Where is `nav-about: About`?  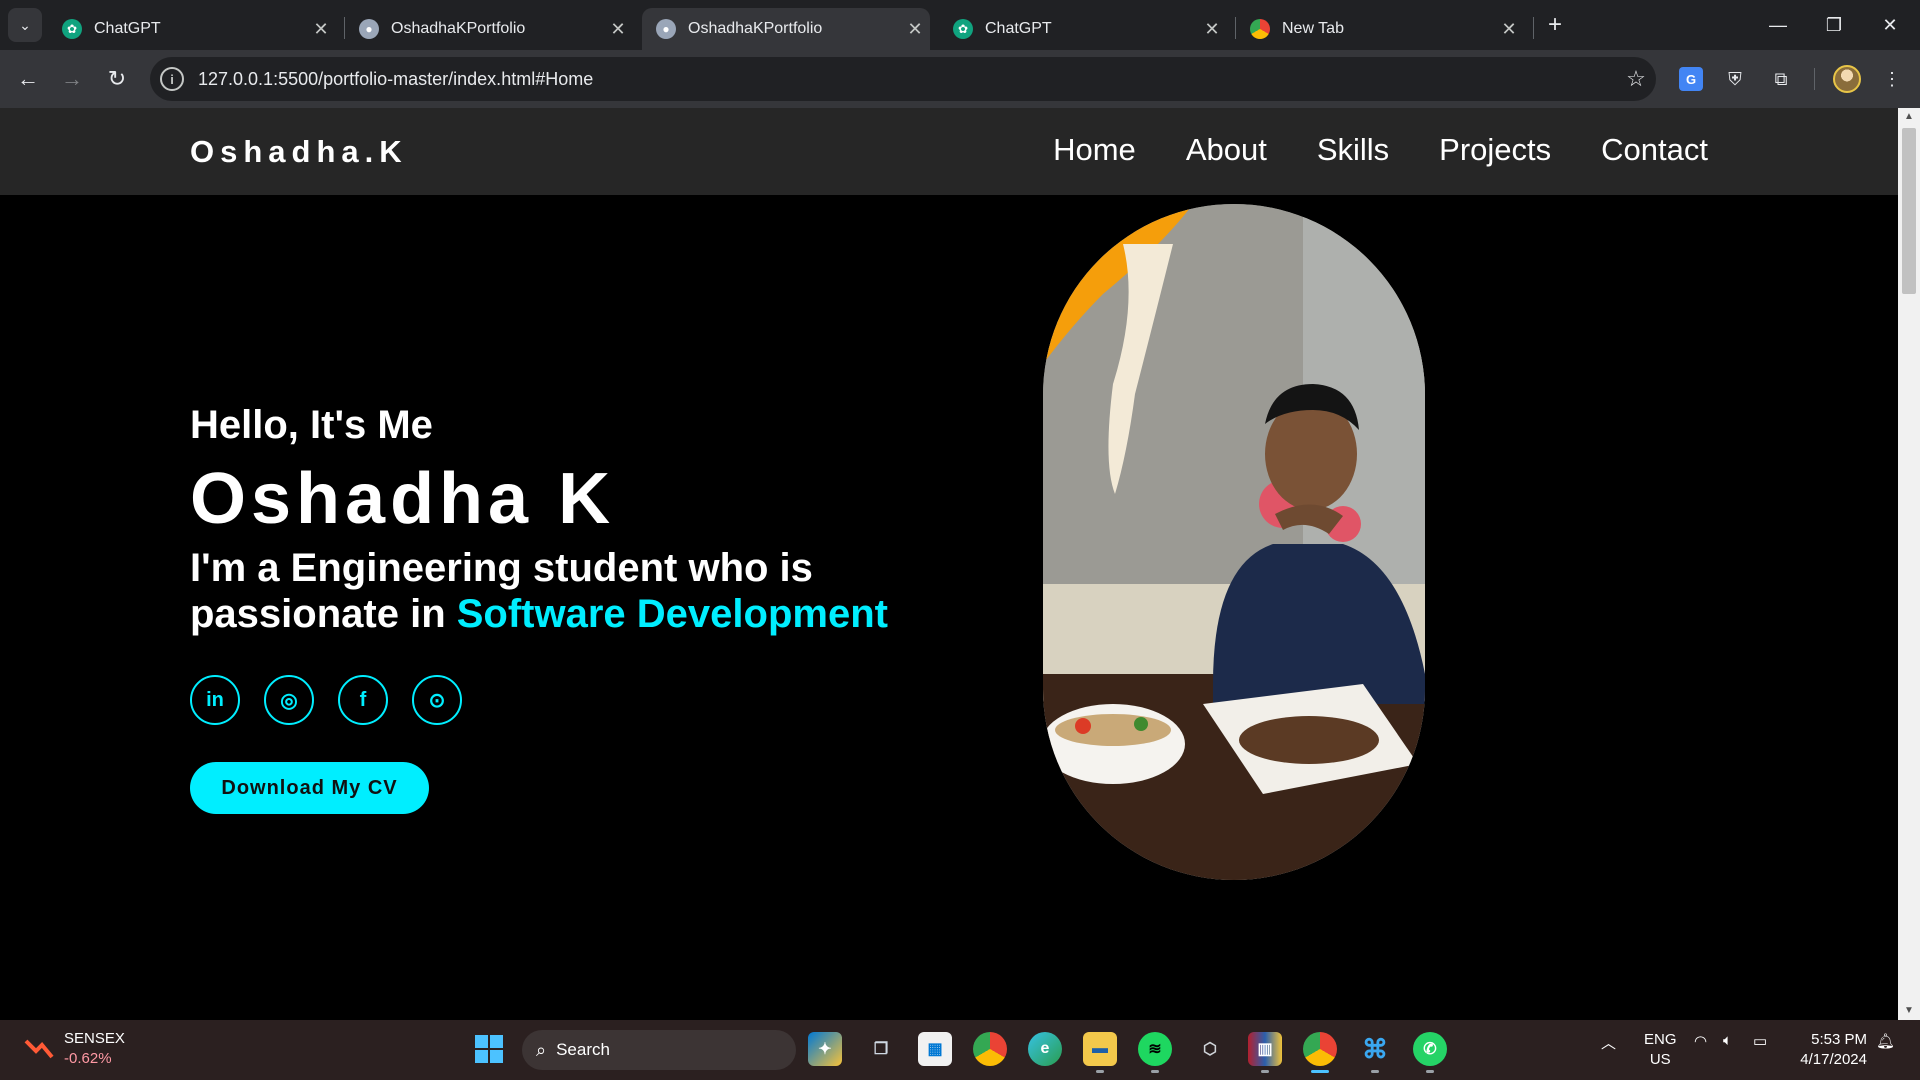 nav-about: About is located at coordinates (1226, 150).